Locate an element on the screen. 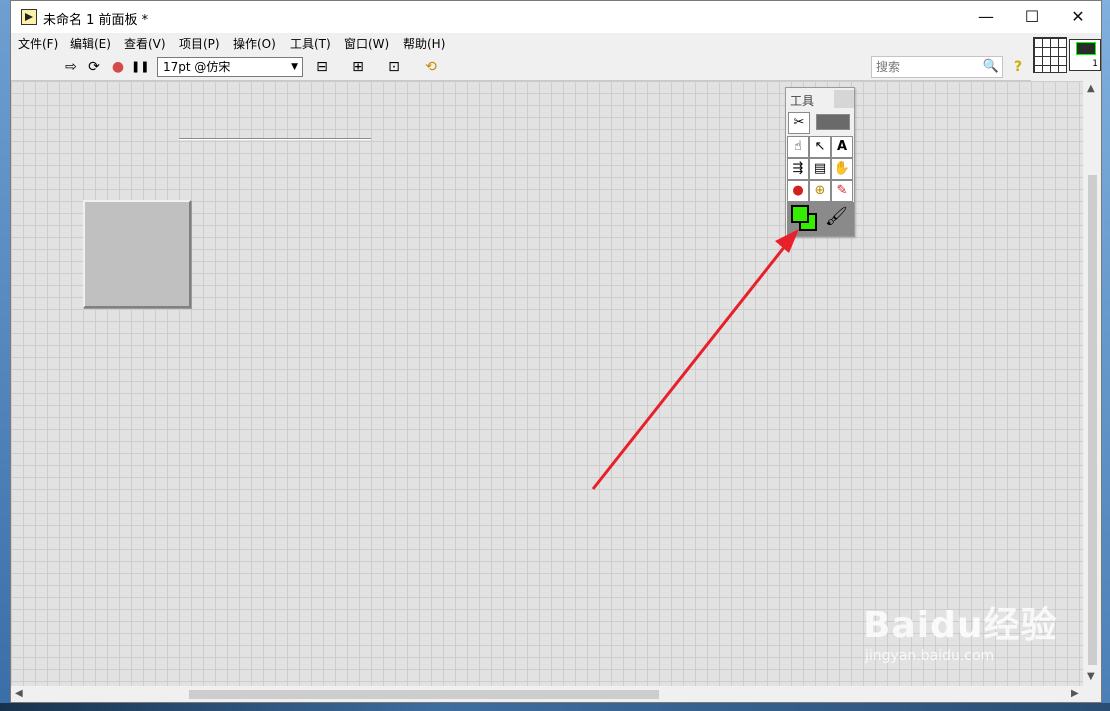 The height and width of the screenshot is (711, 1110). scroll-right-arrow-icon: ▶ is located at coordinates (1075, 693).